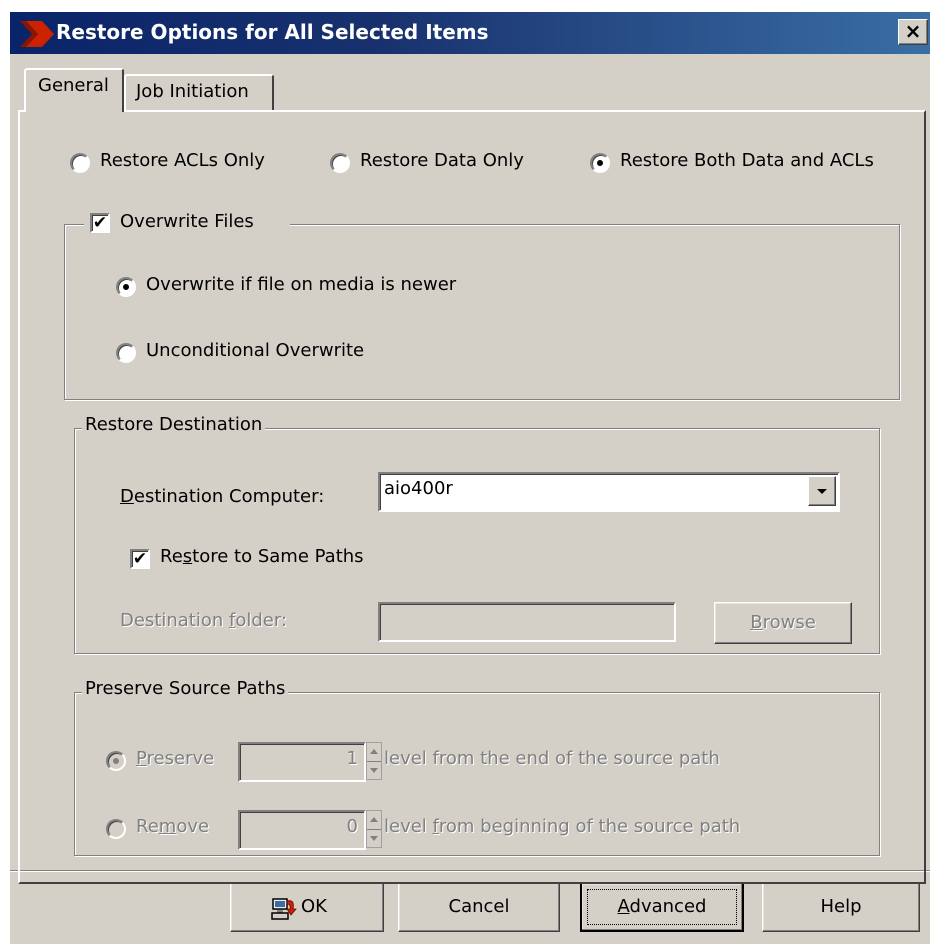  I want to click on cancel-label: Cancel, so click(479, 906).